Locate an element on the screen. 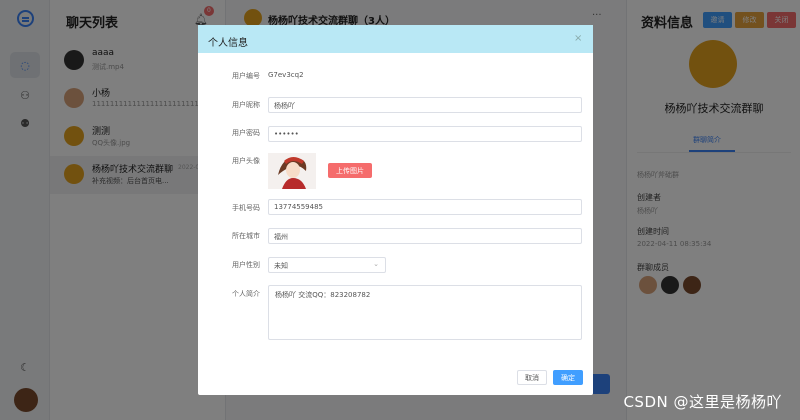  nickname-label: 用户昵称 is located at coordinates (246, 105).